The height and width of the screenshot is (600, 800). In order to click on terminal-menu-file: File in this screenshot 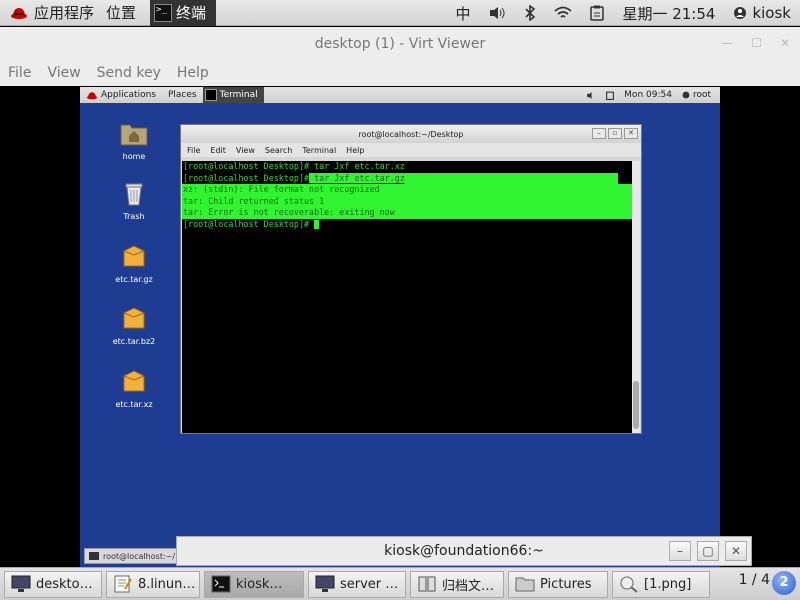, I will do `click(193, 150)`.